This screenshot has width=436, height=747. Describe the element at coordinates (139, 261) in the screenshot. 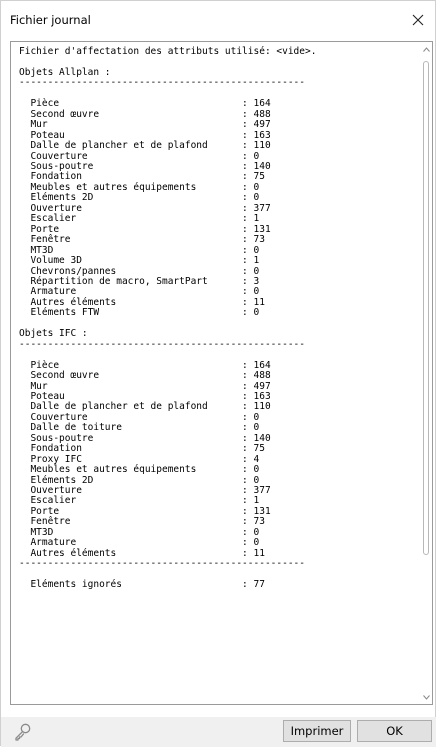

I see `log-line: Volume 3D : 1` at that location.